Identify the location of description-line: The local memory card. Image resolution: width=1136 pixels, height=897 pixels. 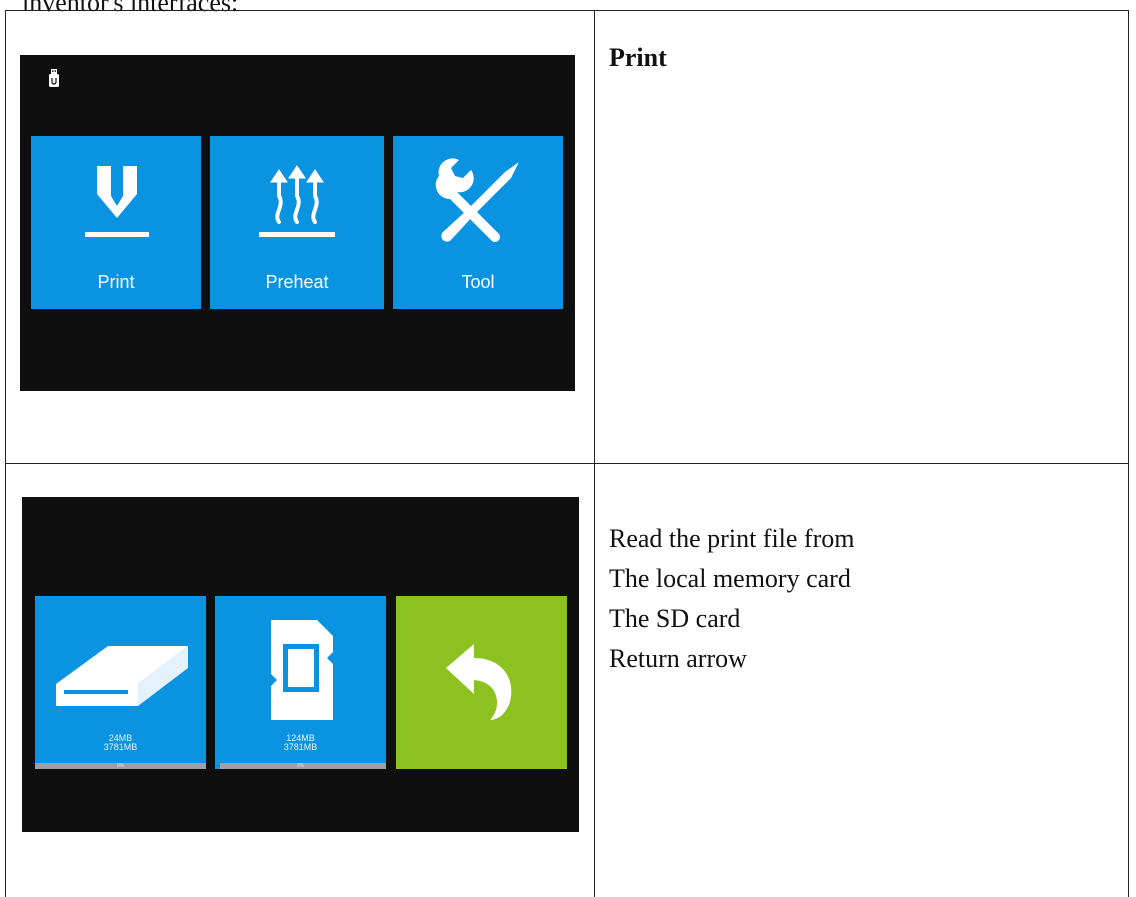
(730, 578).